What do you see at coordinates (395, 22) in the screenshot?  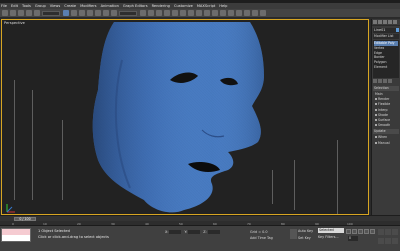 I see `display-tab-icon` at bounding box center [395, 22].